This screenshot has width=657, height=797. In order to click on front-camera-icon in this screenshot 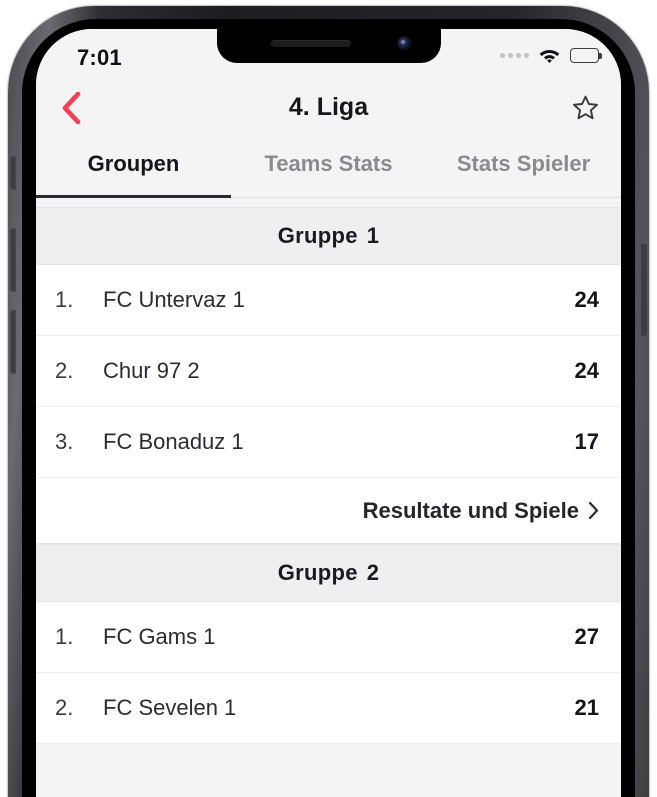, I will do `click(404, 43)`.